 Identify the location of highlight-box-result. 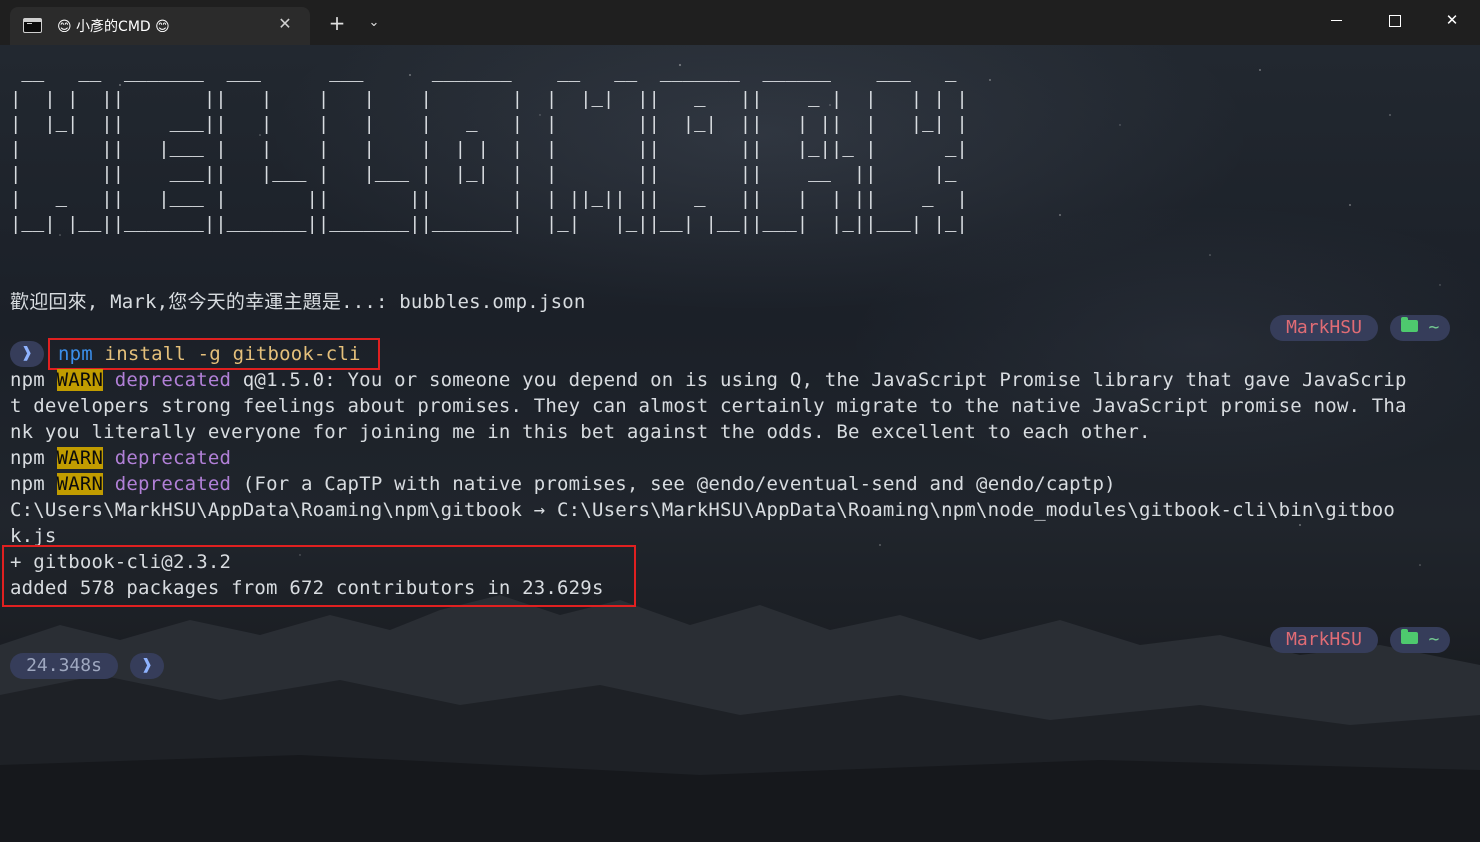
(319, 576).